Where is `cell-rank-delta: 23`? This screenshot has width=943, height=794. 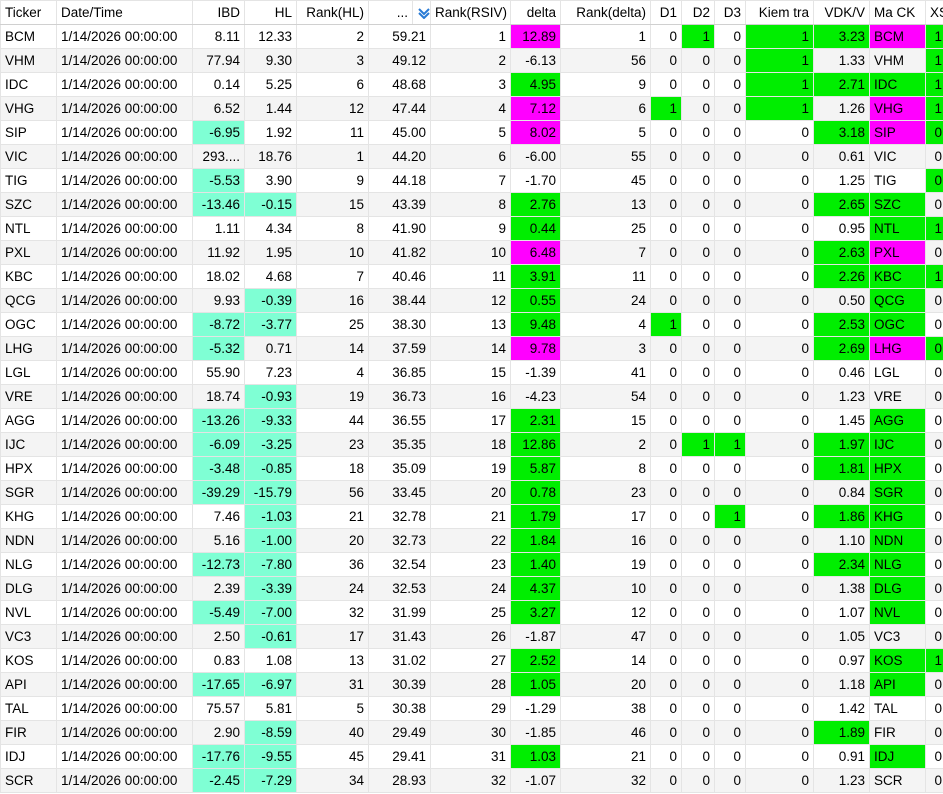
cell-rank-delta: 23 is located at coordinates (605, 492).